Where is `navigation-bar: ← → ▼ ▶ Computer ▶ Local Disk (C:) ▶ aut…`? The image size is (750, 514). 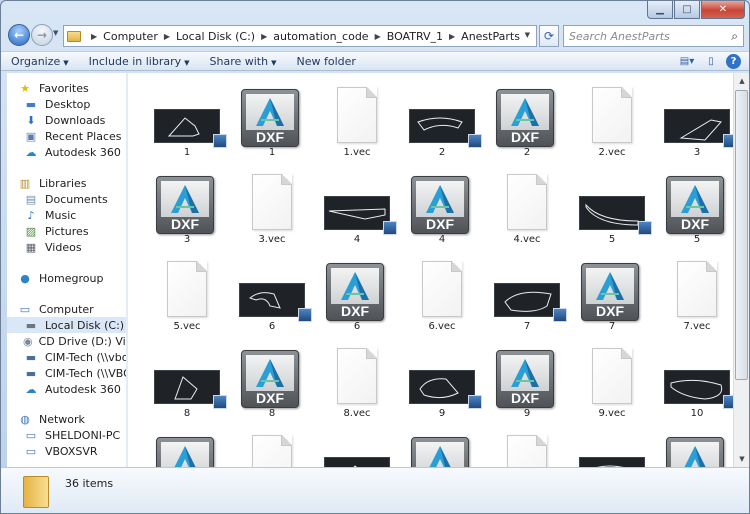 navigation-bar: ← → ▼ ▶ Computer ▶ Local Disk (C:) ▶ aut… is located at coordinates (375, 36).